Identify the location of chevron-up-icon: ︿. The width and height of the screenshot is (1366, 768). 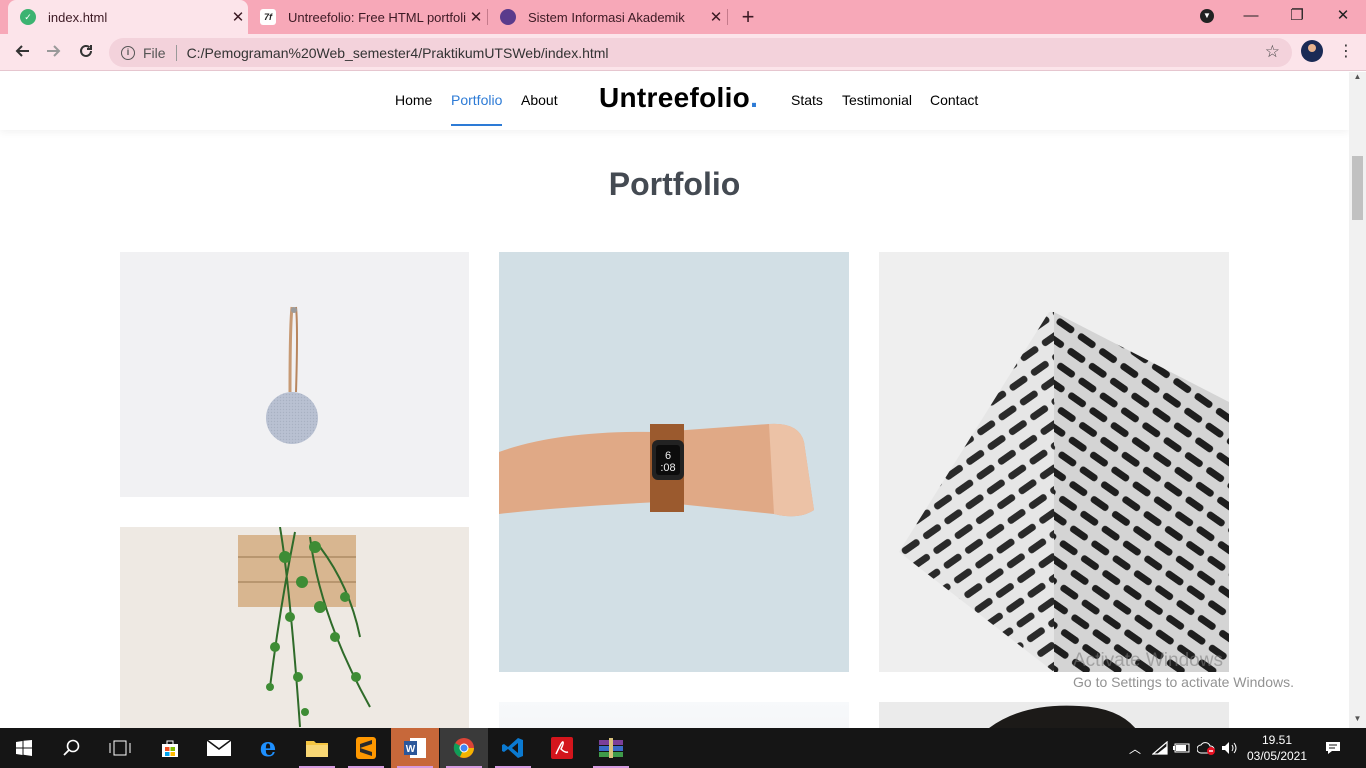
(1134, 748).